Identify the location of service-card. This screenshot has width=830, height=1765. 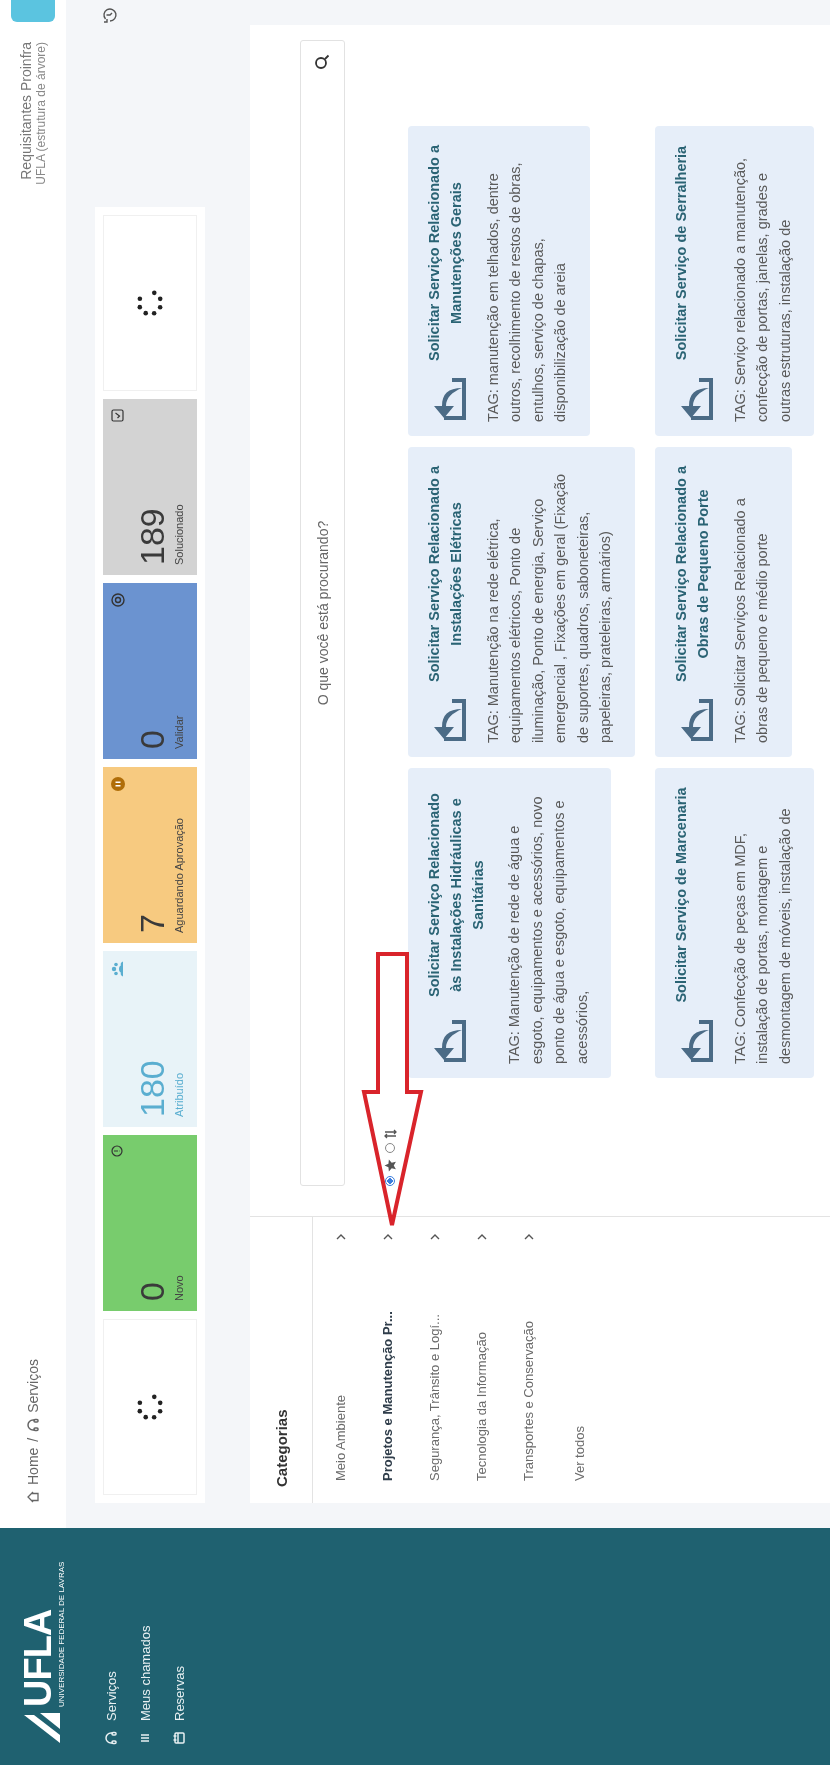
(521, 602).